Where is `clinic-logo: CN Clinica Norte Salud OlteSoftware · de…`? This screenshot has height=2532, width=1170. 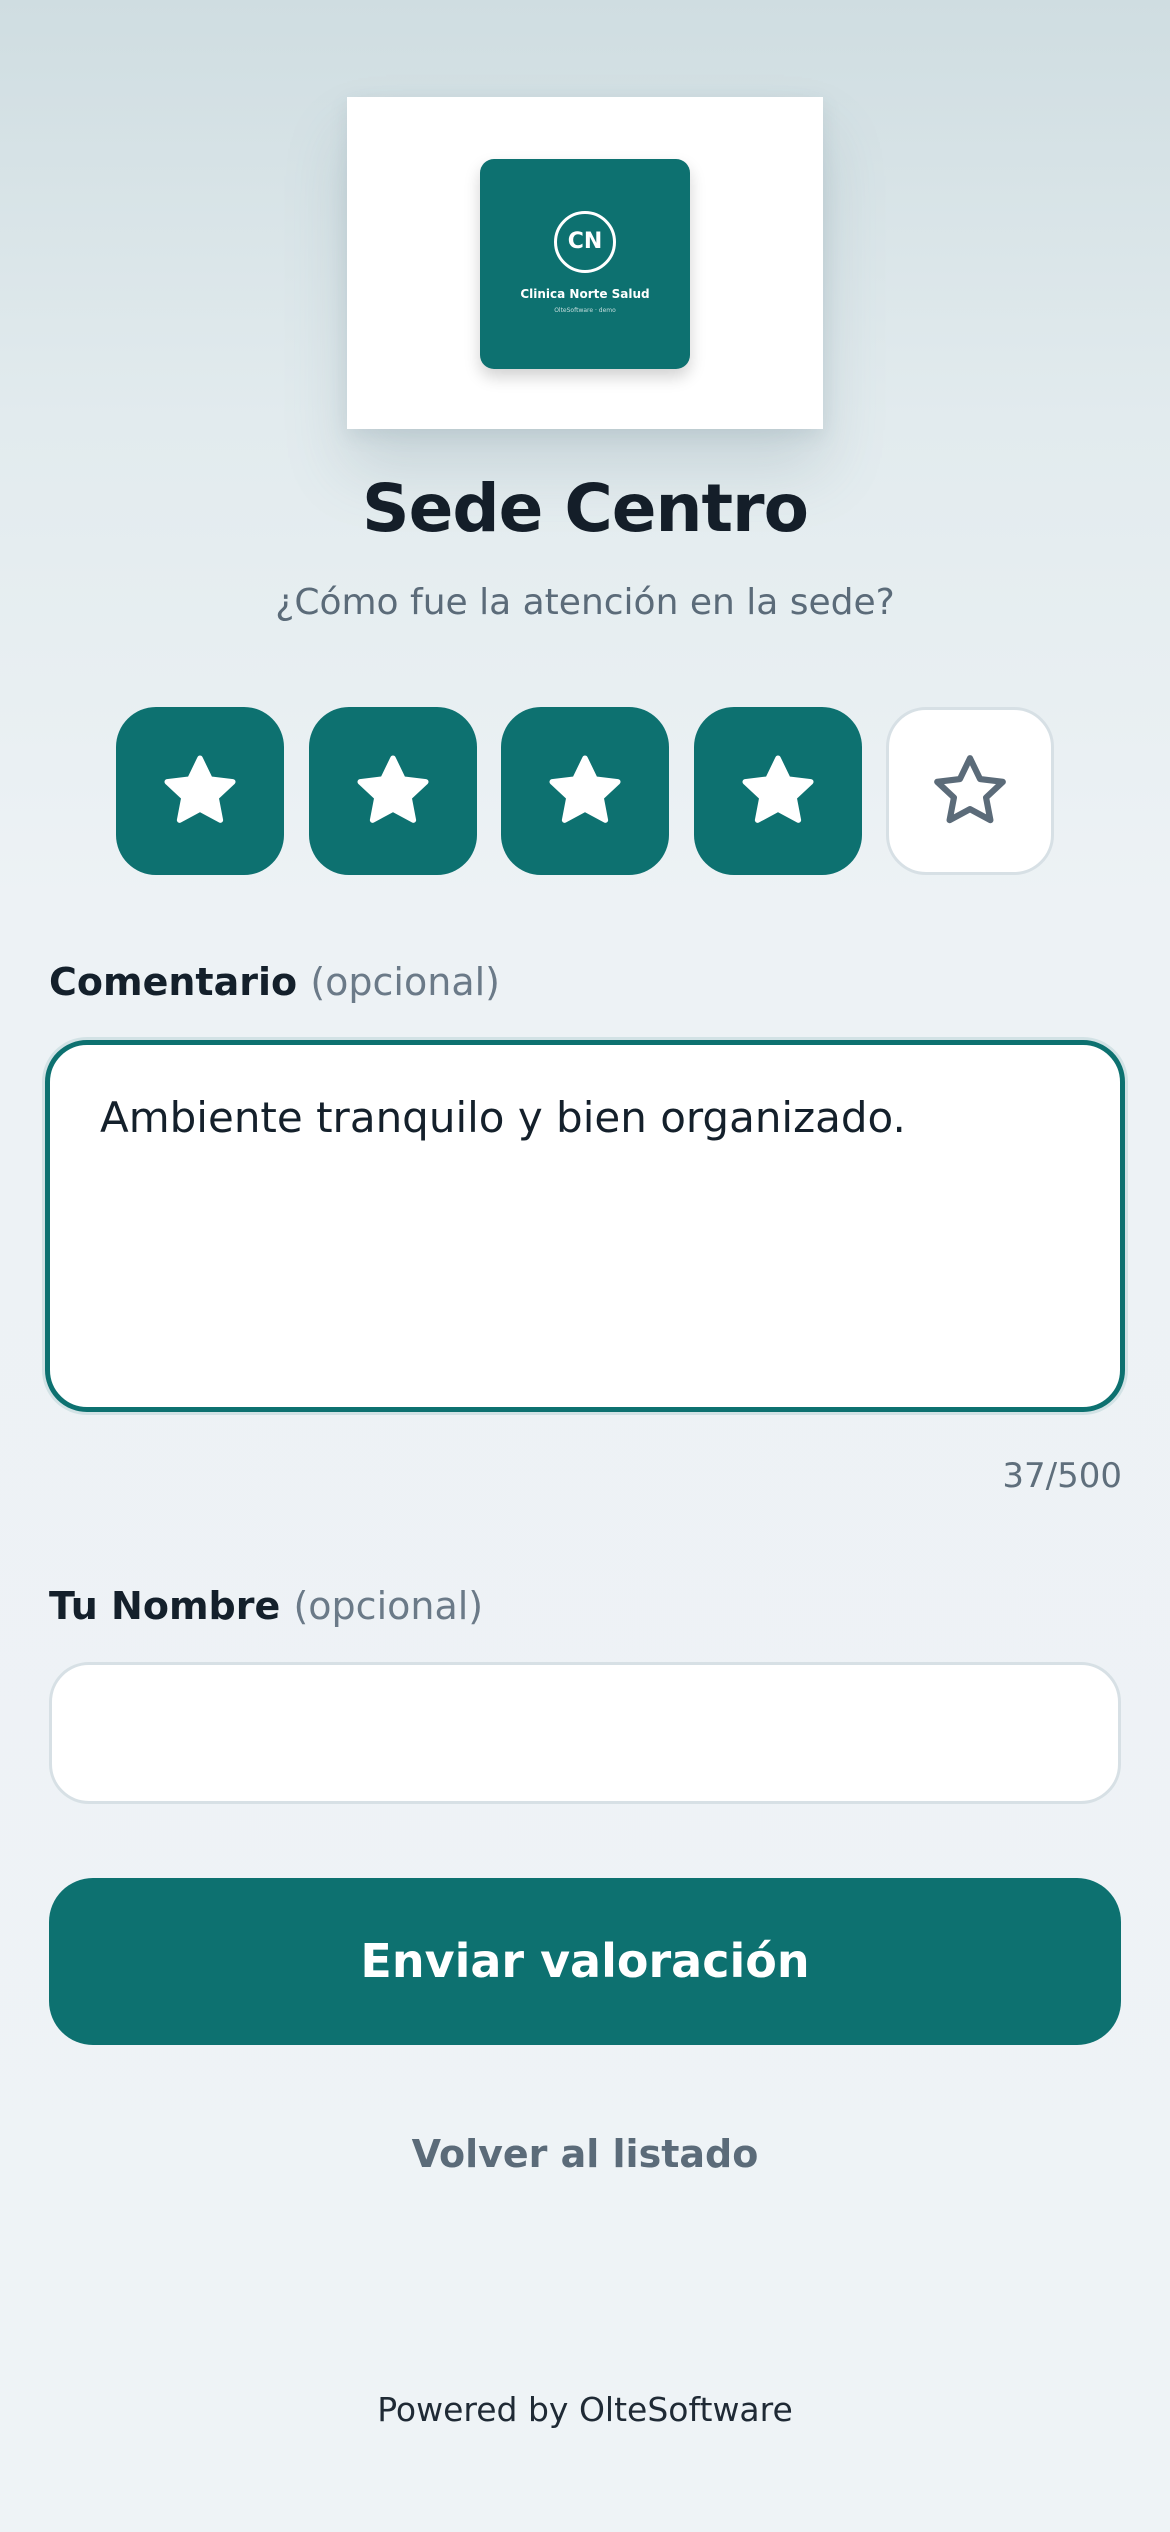
clinic-logo: CN Clinica Norte Salud OlteSoftware · de… is located at coordinates (585, 264).